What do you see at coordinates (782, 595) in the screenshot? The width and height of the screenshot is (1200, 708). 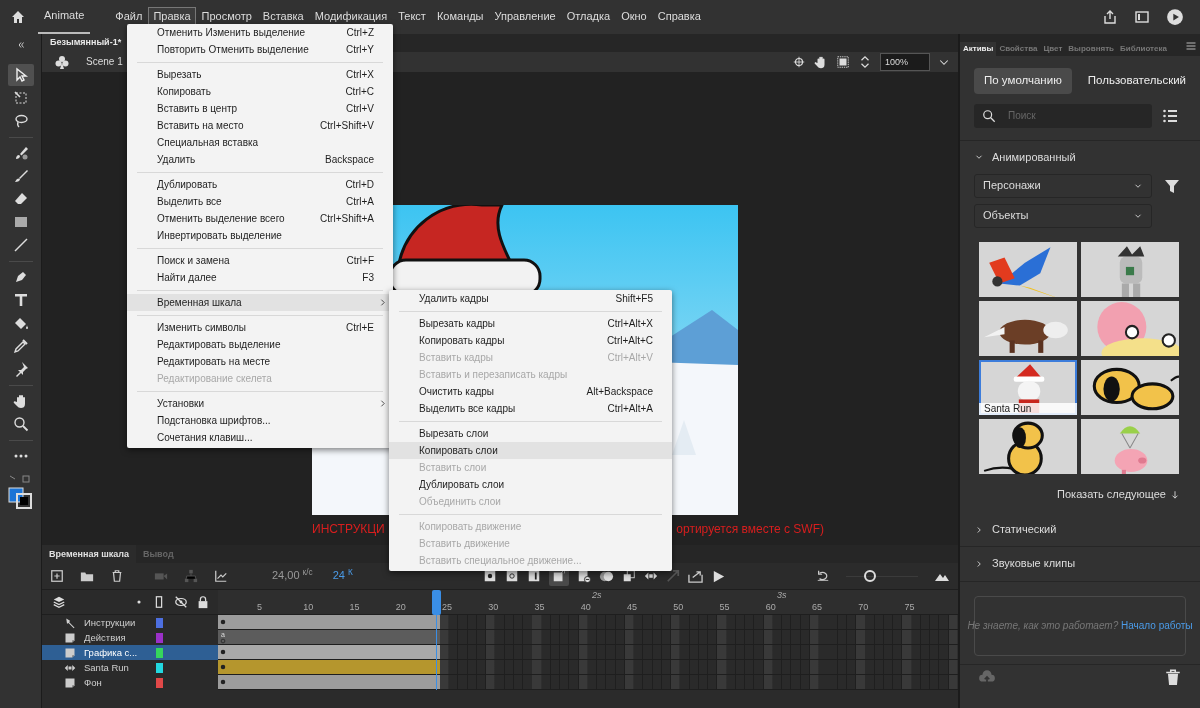 I see `seconds-label: 3s` at bounding box center [782, 595].